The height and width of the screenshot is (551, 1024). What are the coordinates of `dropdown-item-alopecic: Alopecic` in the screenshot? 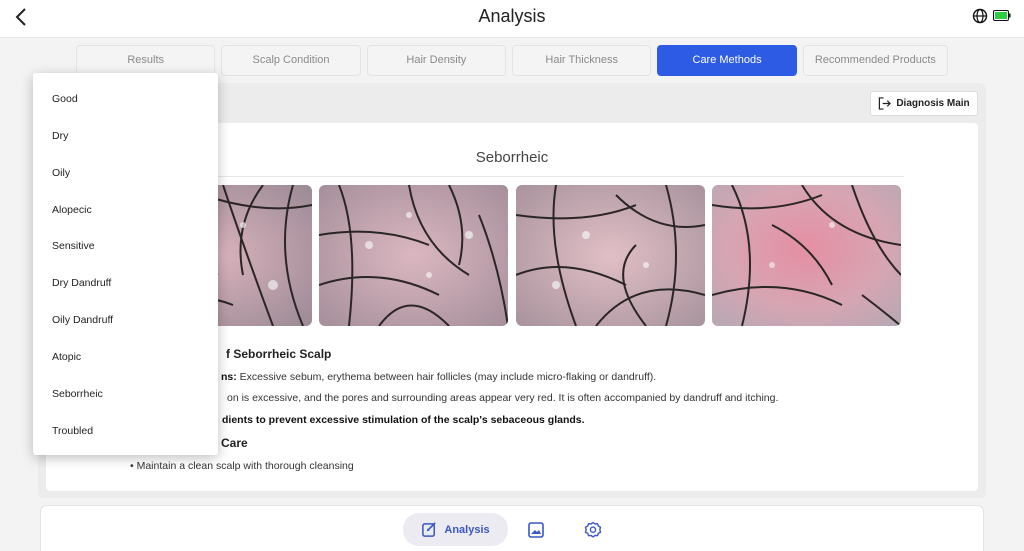 It's located at (125, 209).